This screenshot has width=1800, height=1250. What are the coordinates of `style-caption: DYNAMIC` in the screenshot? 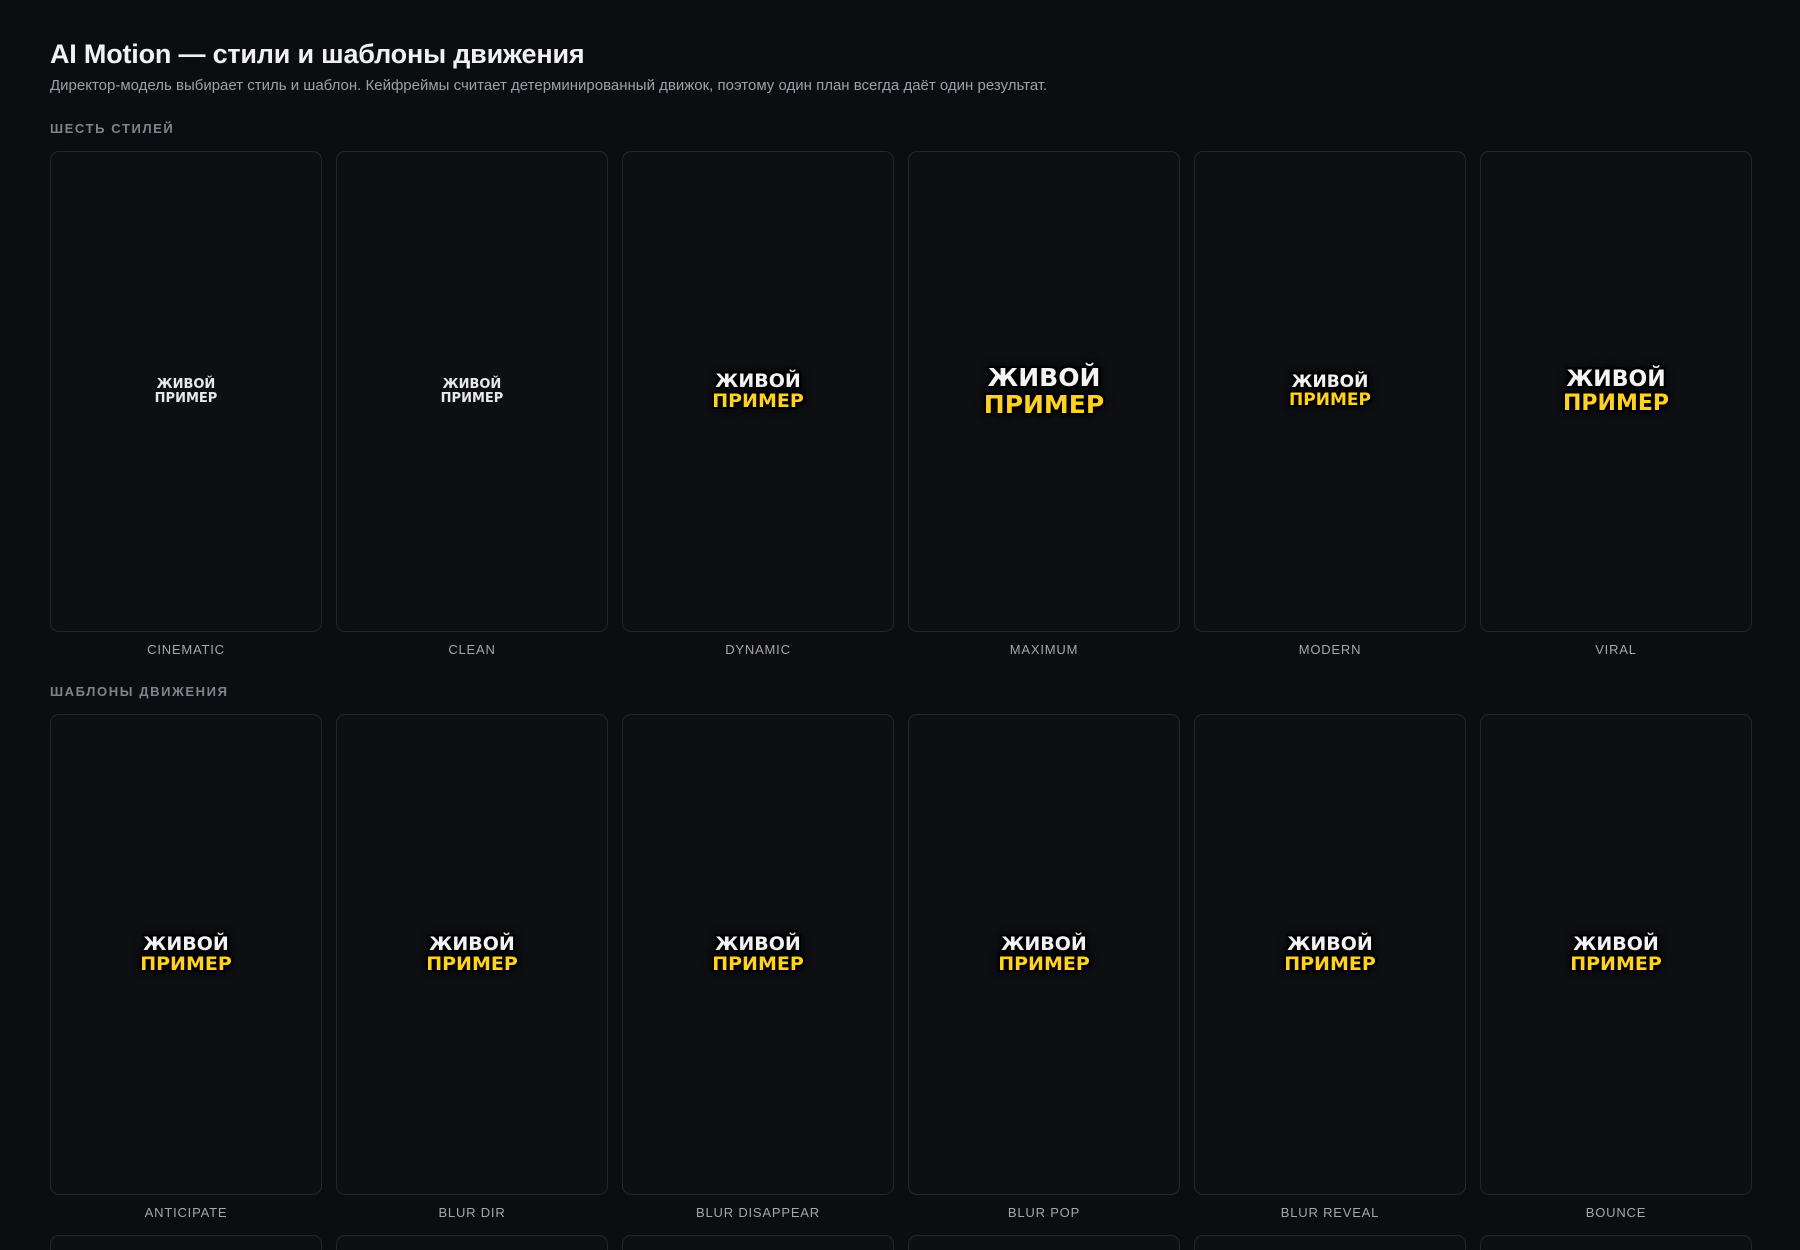 It's located at (758, 649).